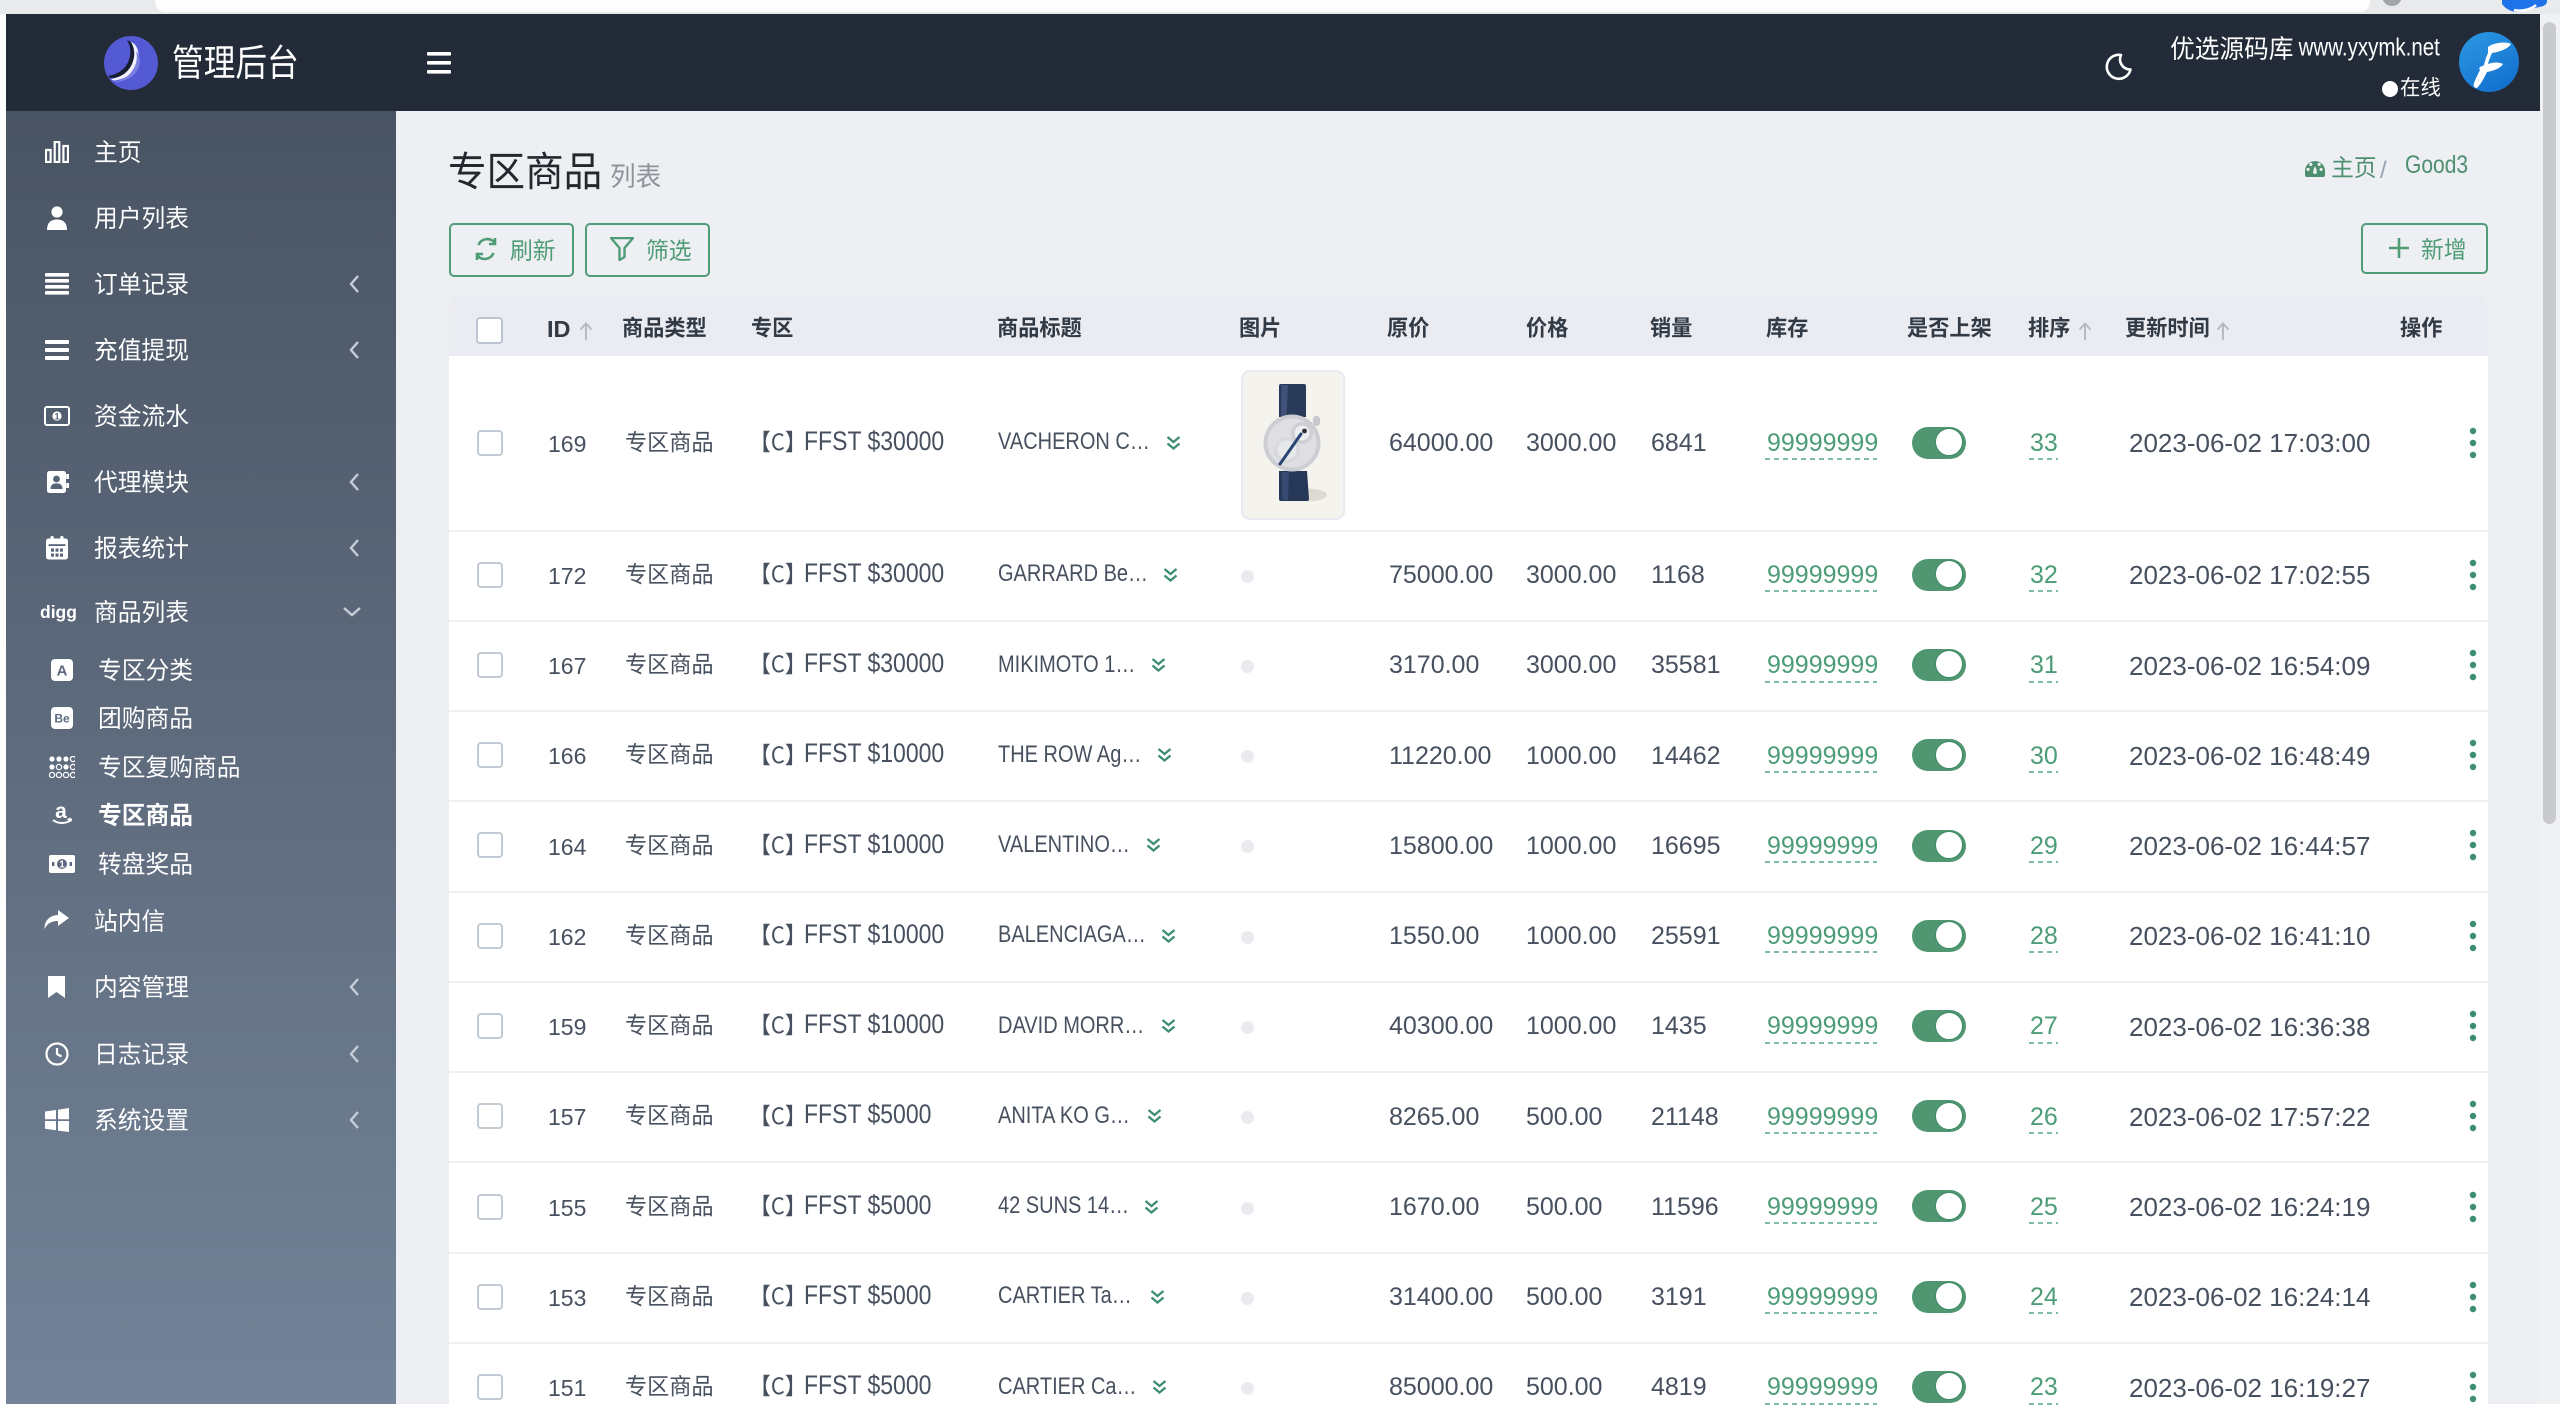 The image size is (2560, 1405). What do you see at coordinates (61, 812) in the screenshot?
I see `svg-text: a` at bounding box center [61, 812].